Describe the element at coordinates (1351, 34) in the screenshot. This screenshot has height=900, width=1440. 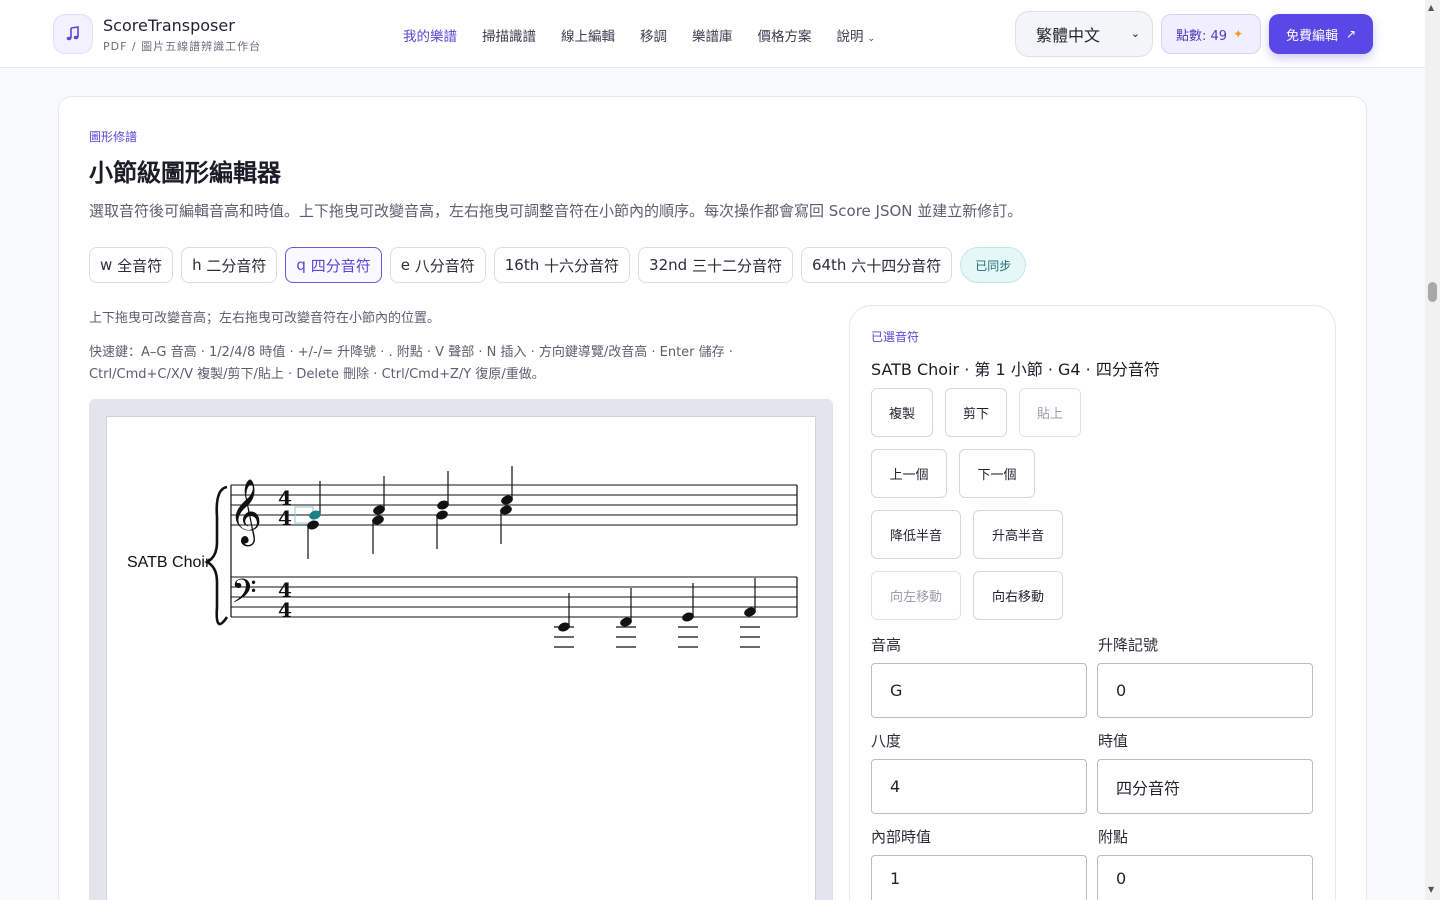
I see `external-arrow-icon: ↗` at that location.